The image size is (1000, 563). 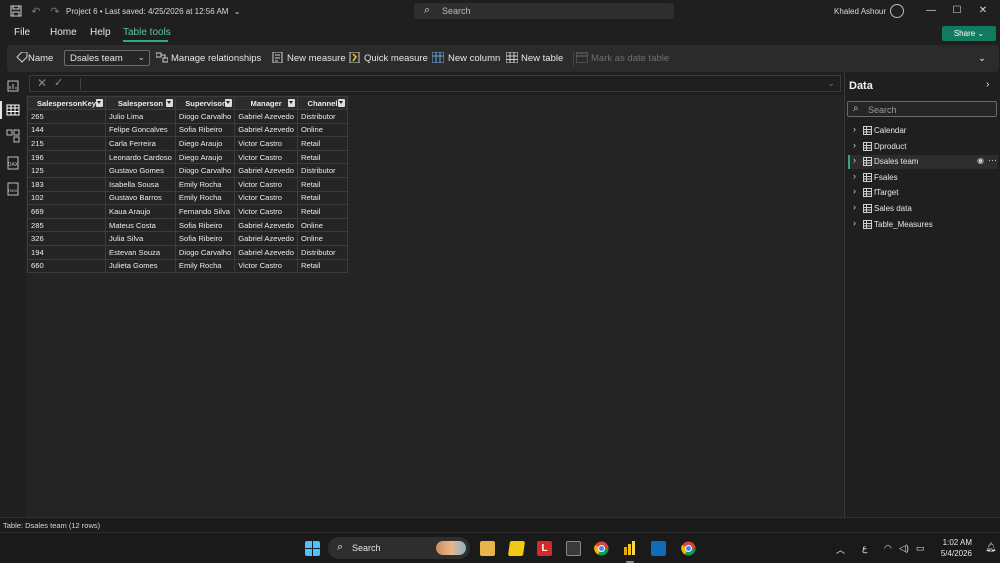 I want to click on column-header: Manager, so click(x=266, y=103).